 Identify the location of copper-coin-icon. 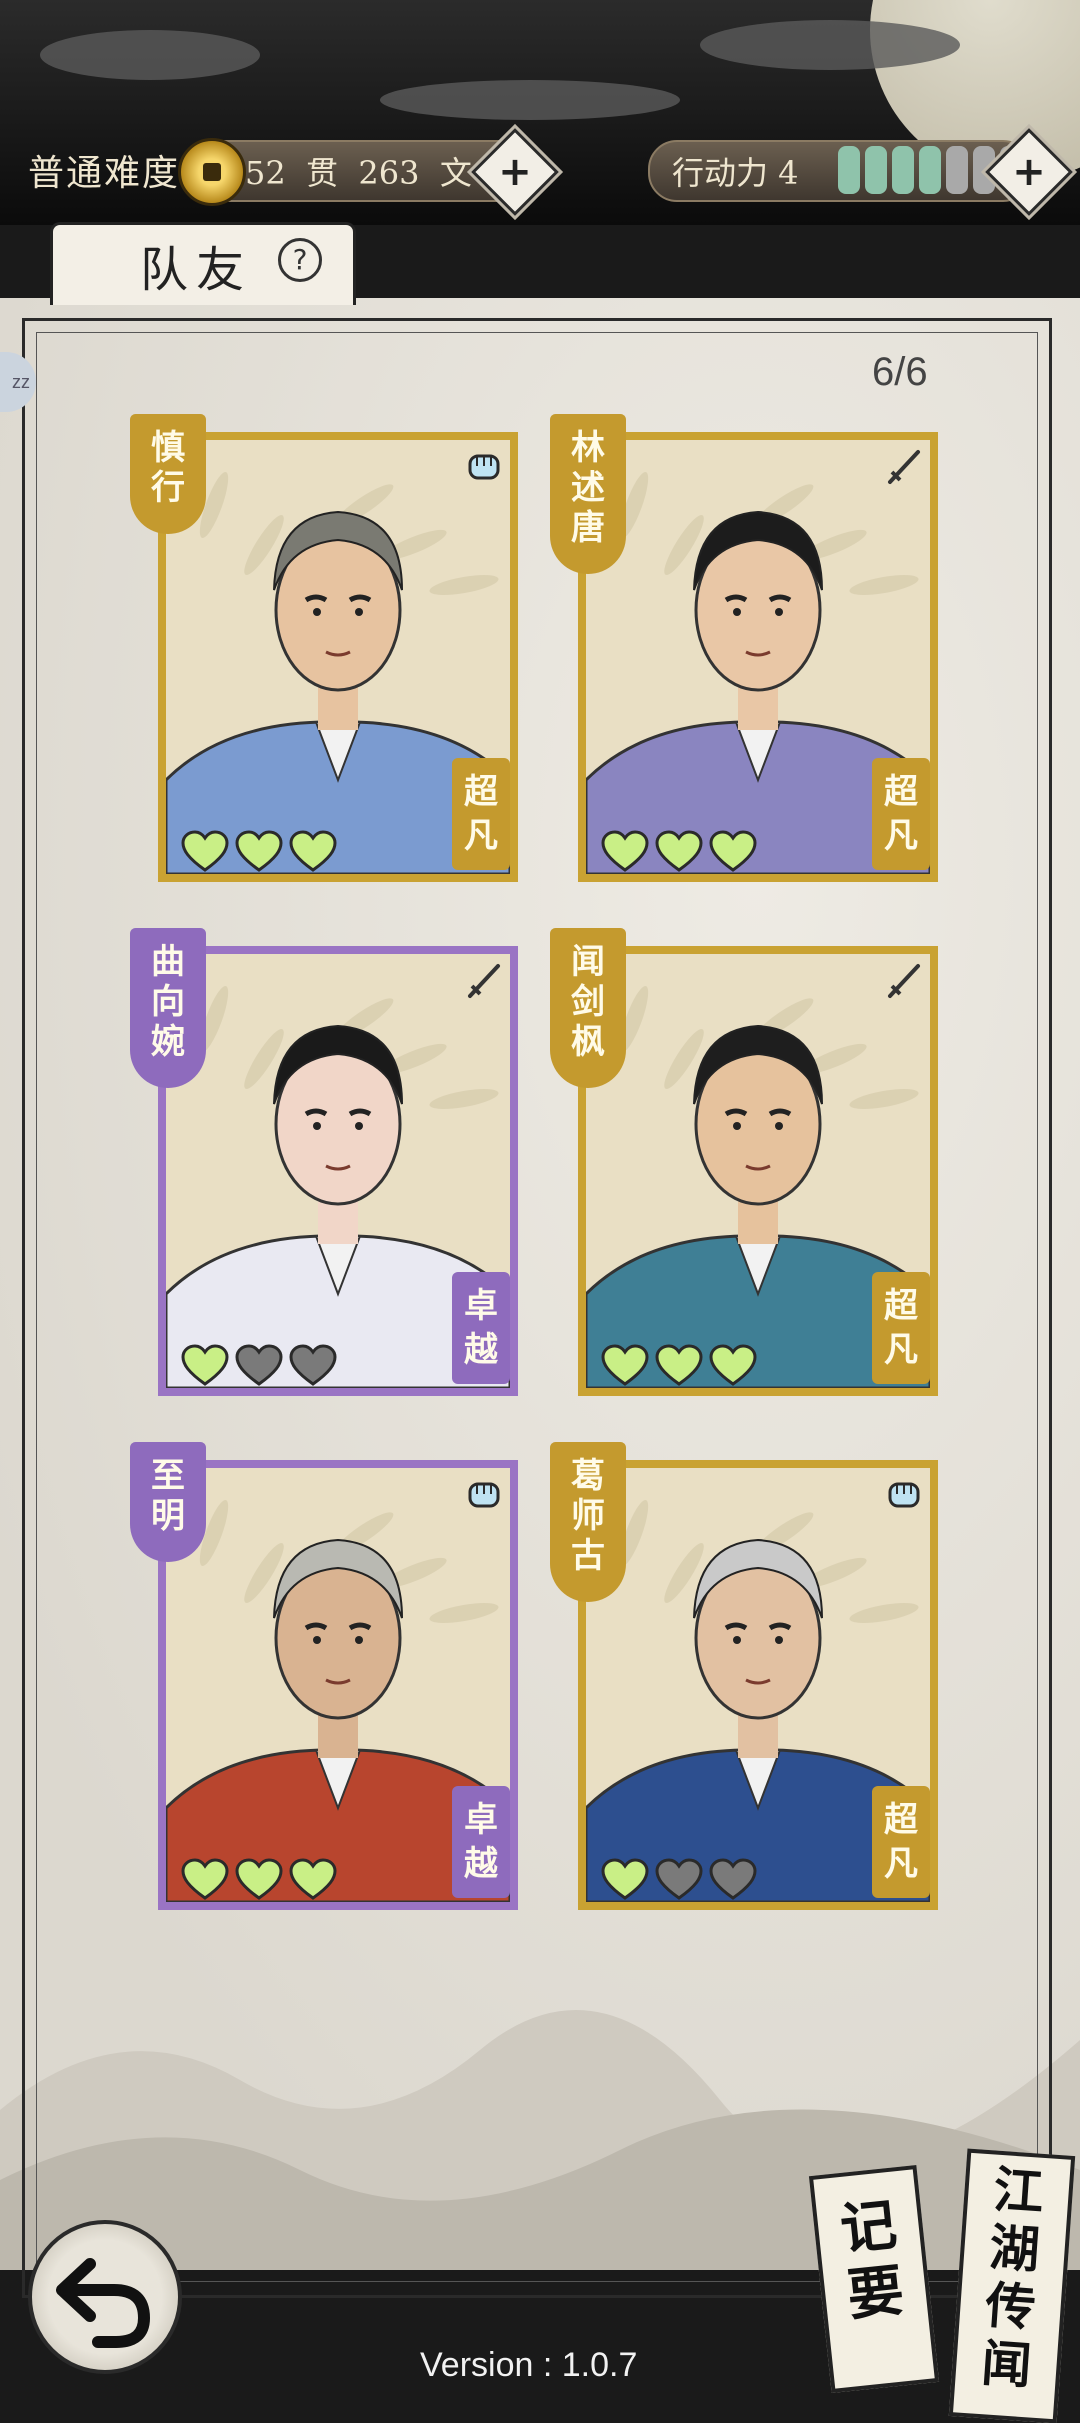
(212, 172).